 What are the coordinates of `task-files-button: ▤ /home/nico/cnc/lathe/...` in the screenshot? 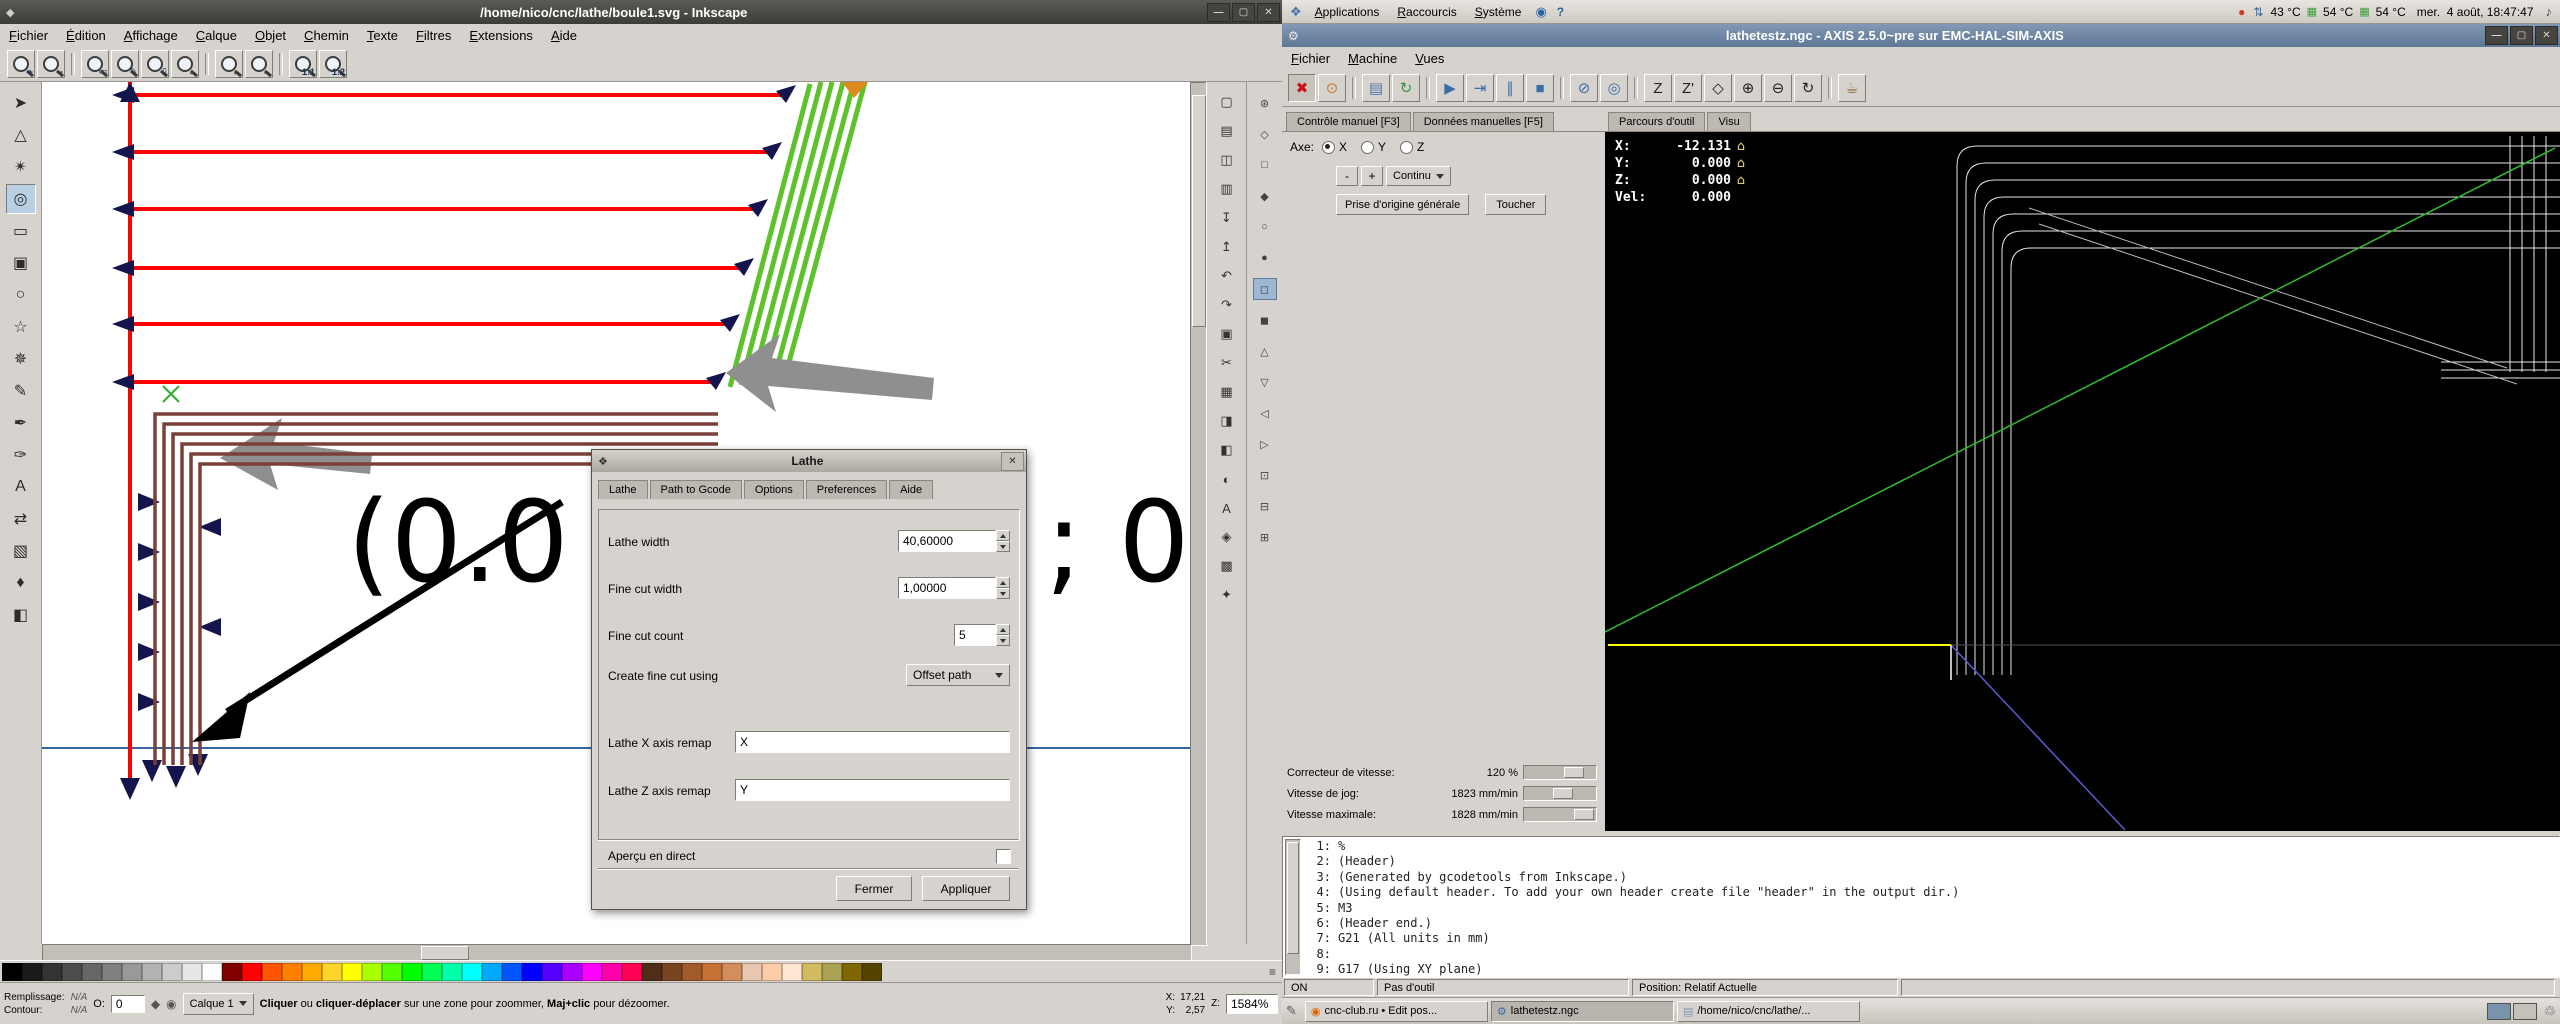 It's located at (1768, 1011).